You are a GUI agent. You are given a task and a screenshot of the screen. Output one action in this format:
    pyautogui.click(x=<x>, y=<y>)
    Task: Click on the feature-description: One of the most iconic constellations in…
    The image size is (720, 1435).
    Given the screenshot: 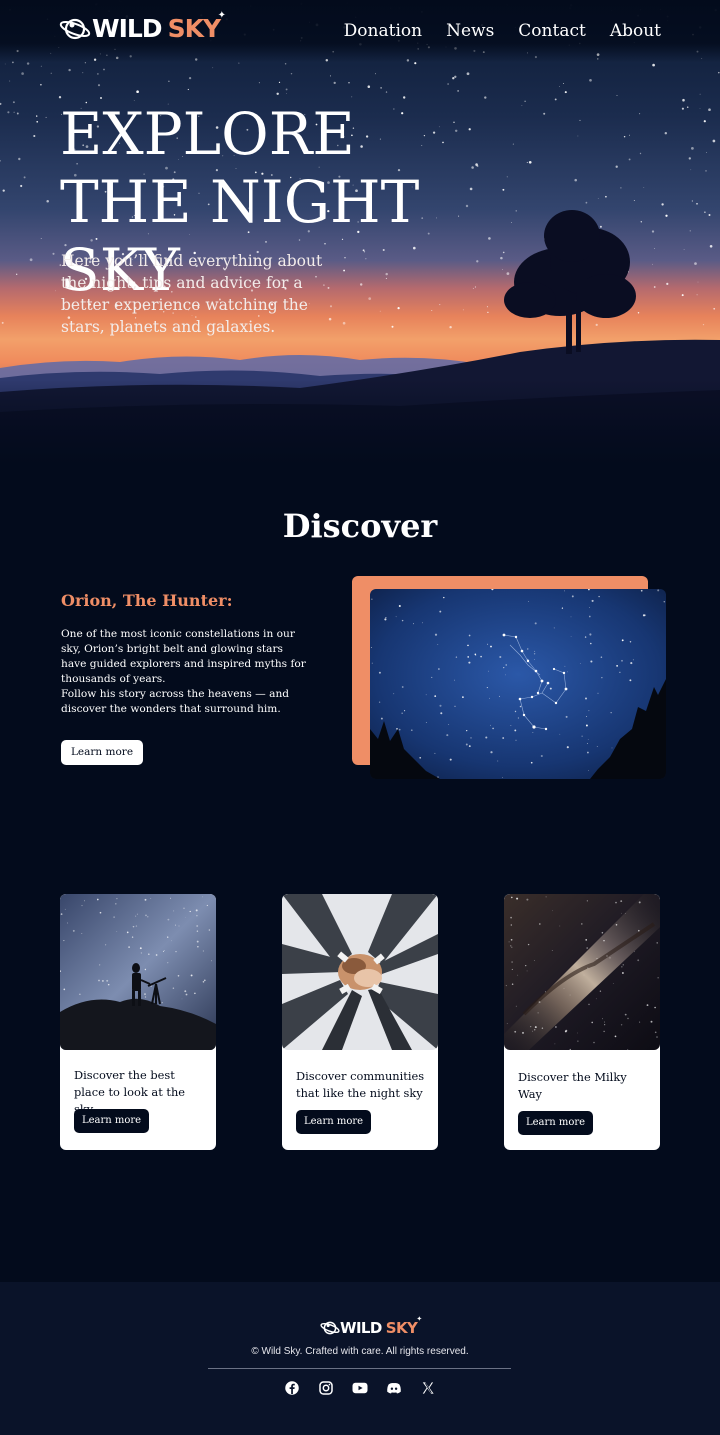 What is the action you would take?
    pyautogui.click(x=186, y=672)
    